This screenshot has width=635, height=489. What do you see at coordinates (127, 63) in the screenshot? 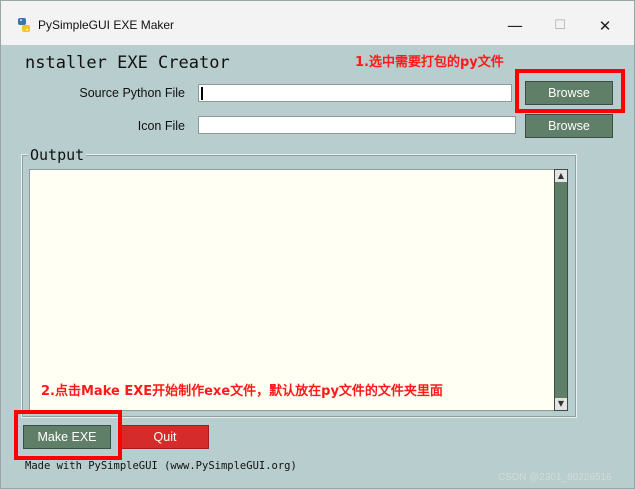
I see `page-title: nstaller EXE Creator` at bounding box center [127, 63].